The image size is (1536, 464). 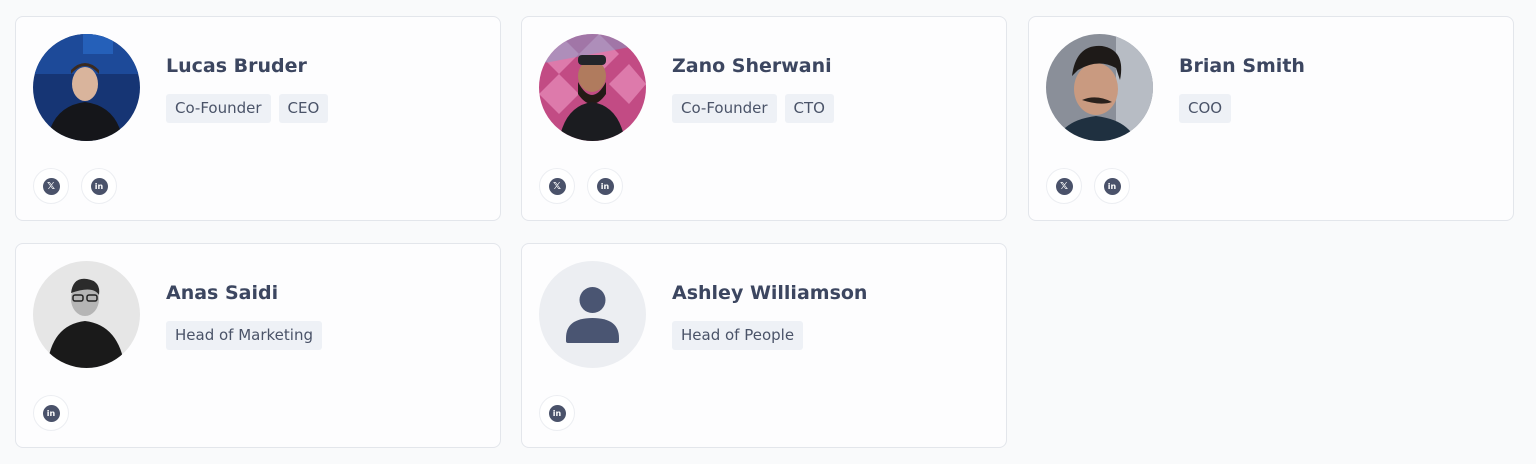 I want to click on member-name: Anas Saidi, so click(x=222, y=293).